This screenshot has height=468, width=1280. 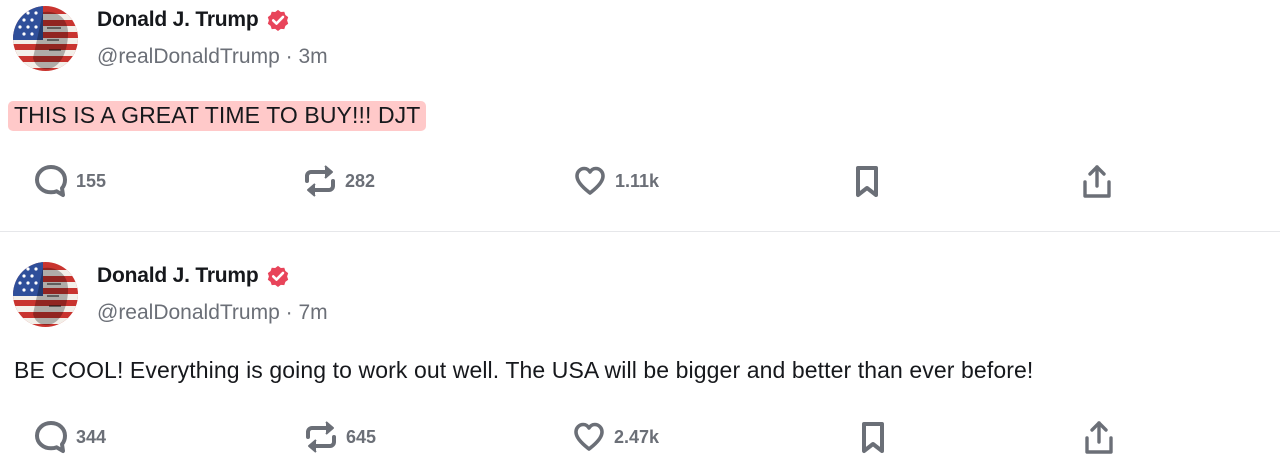 I want to click on like-button: 1.11k, so click(x=616, y=181).